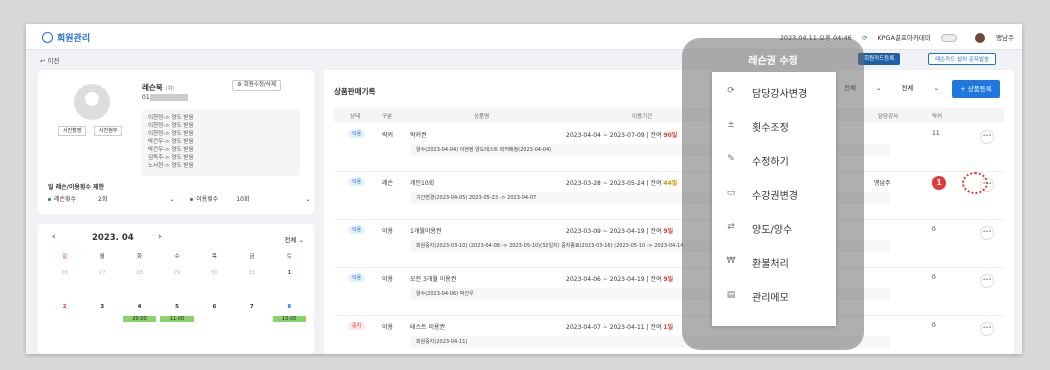 The width and height of the screenshot is (1050, 370). Describe the element at coordinates (146, 97) in the screenshot. I see `phone-prefix: 01` at that location.